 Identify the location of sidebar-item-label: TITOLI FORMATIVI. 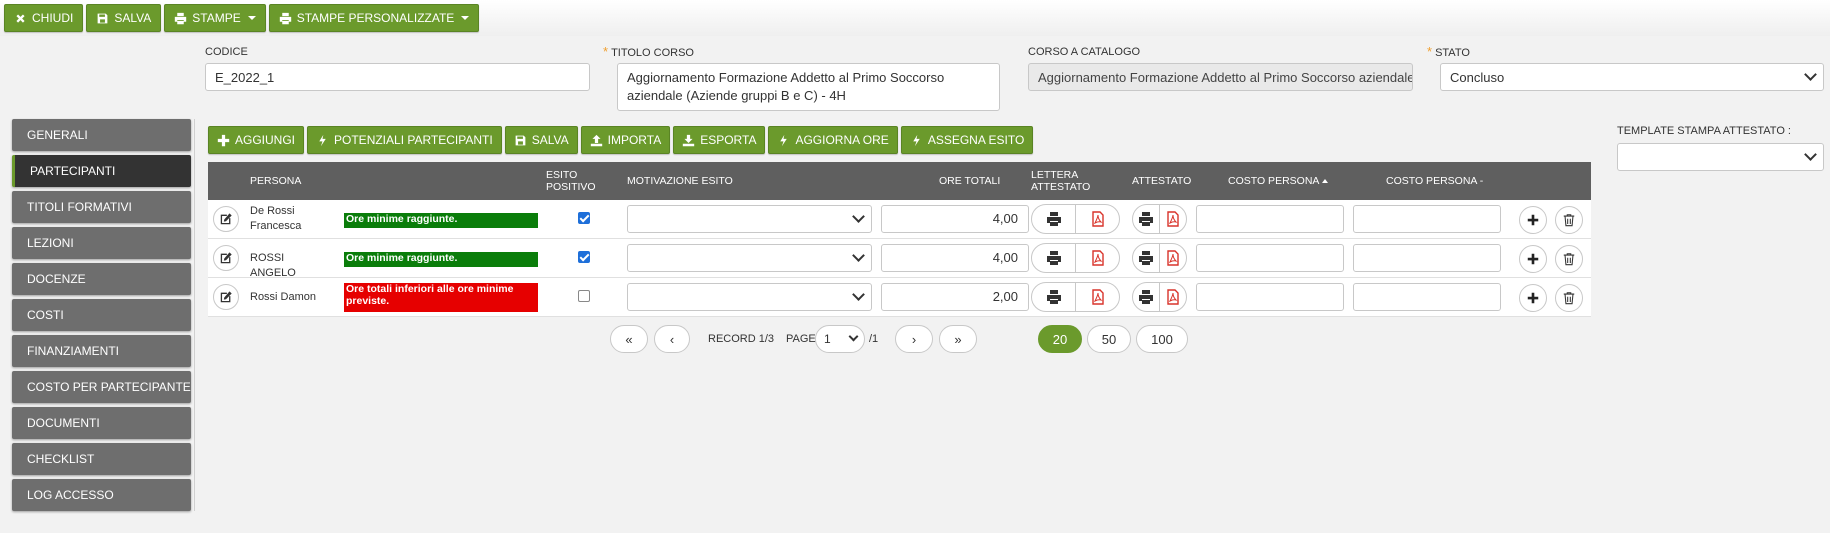
(79, 207).